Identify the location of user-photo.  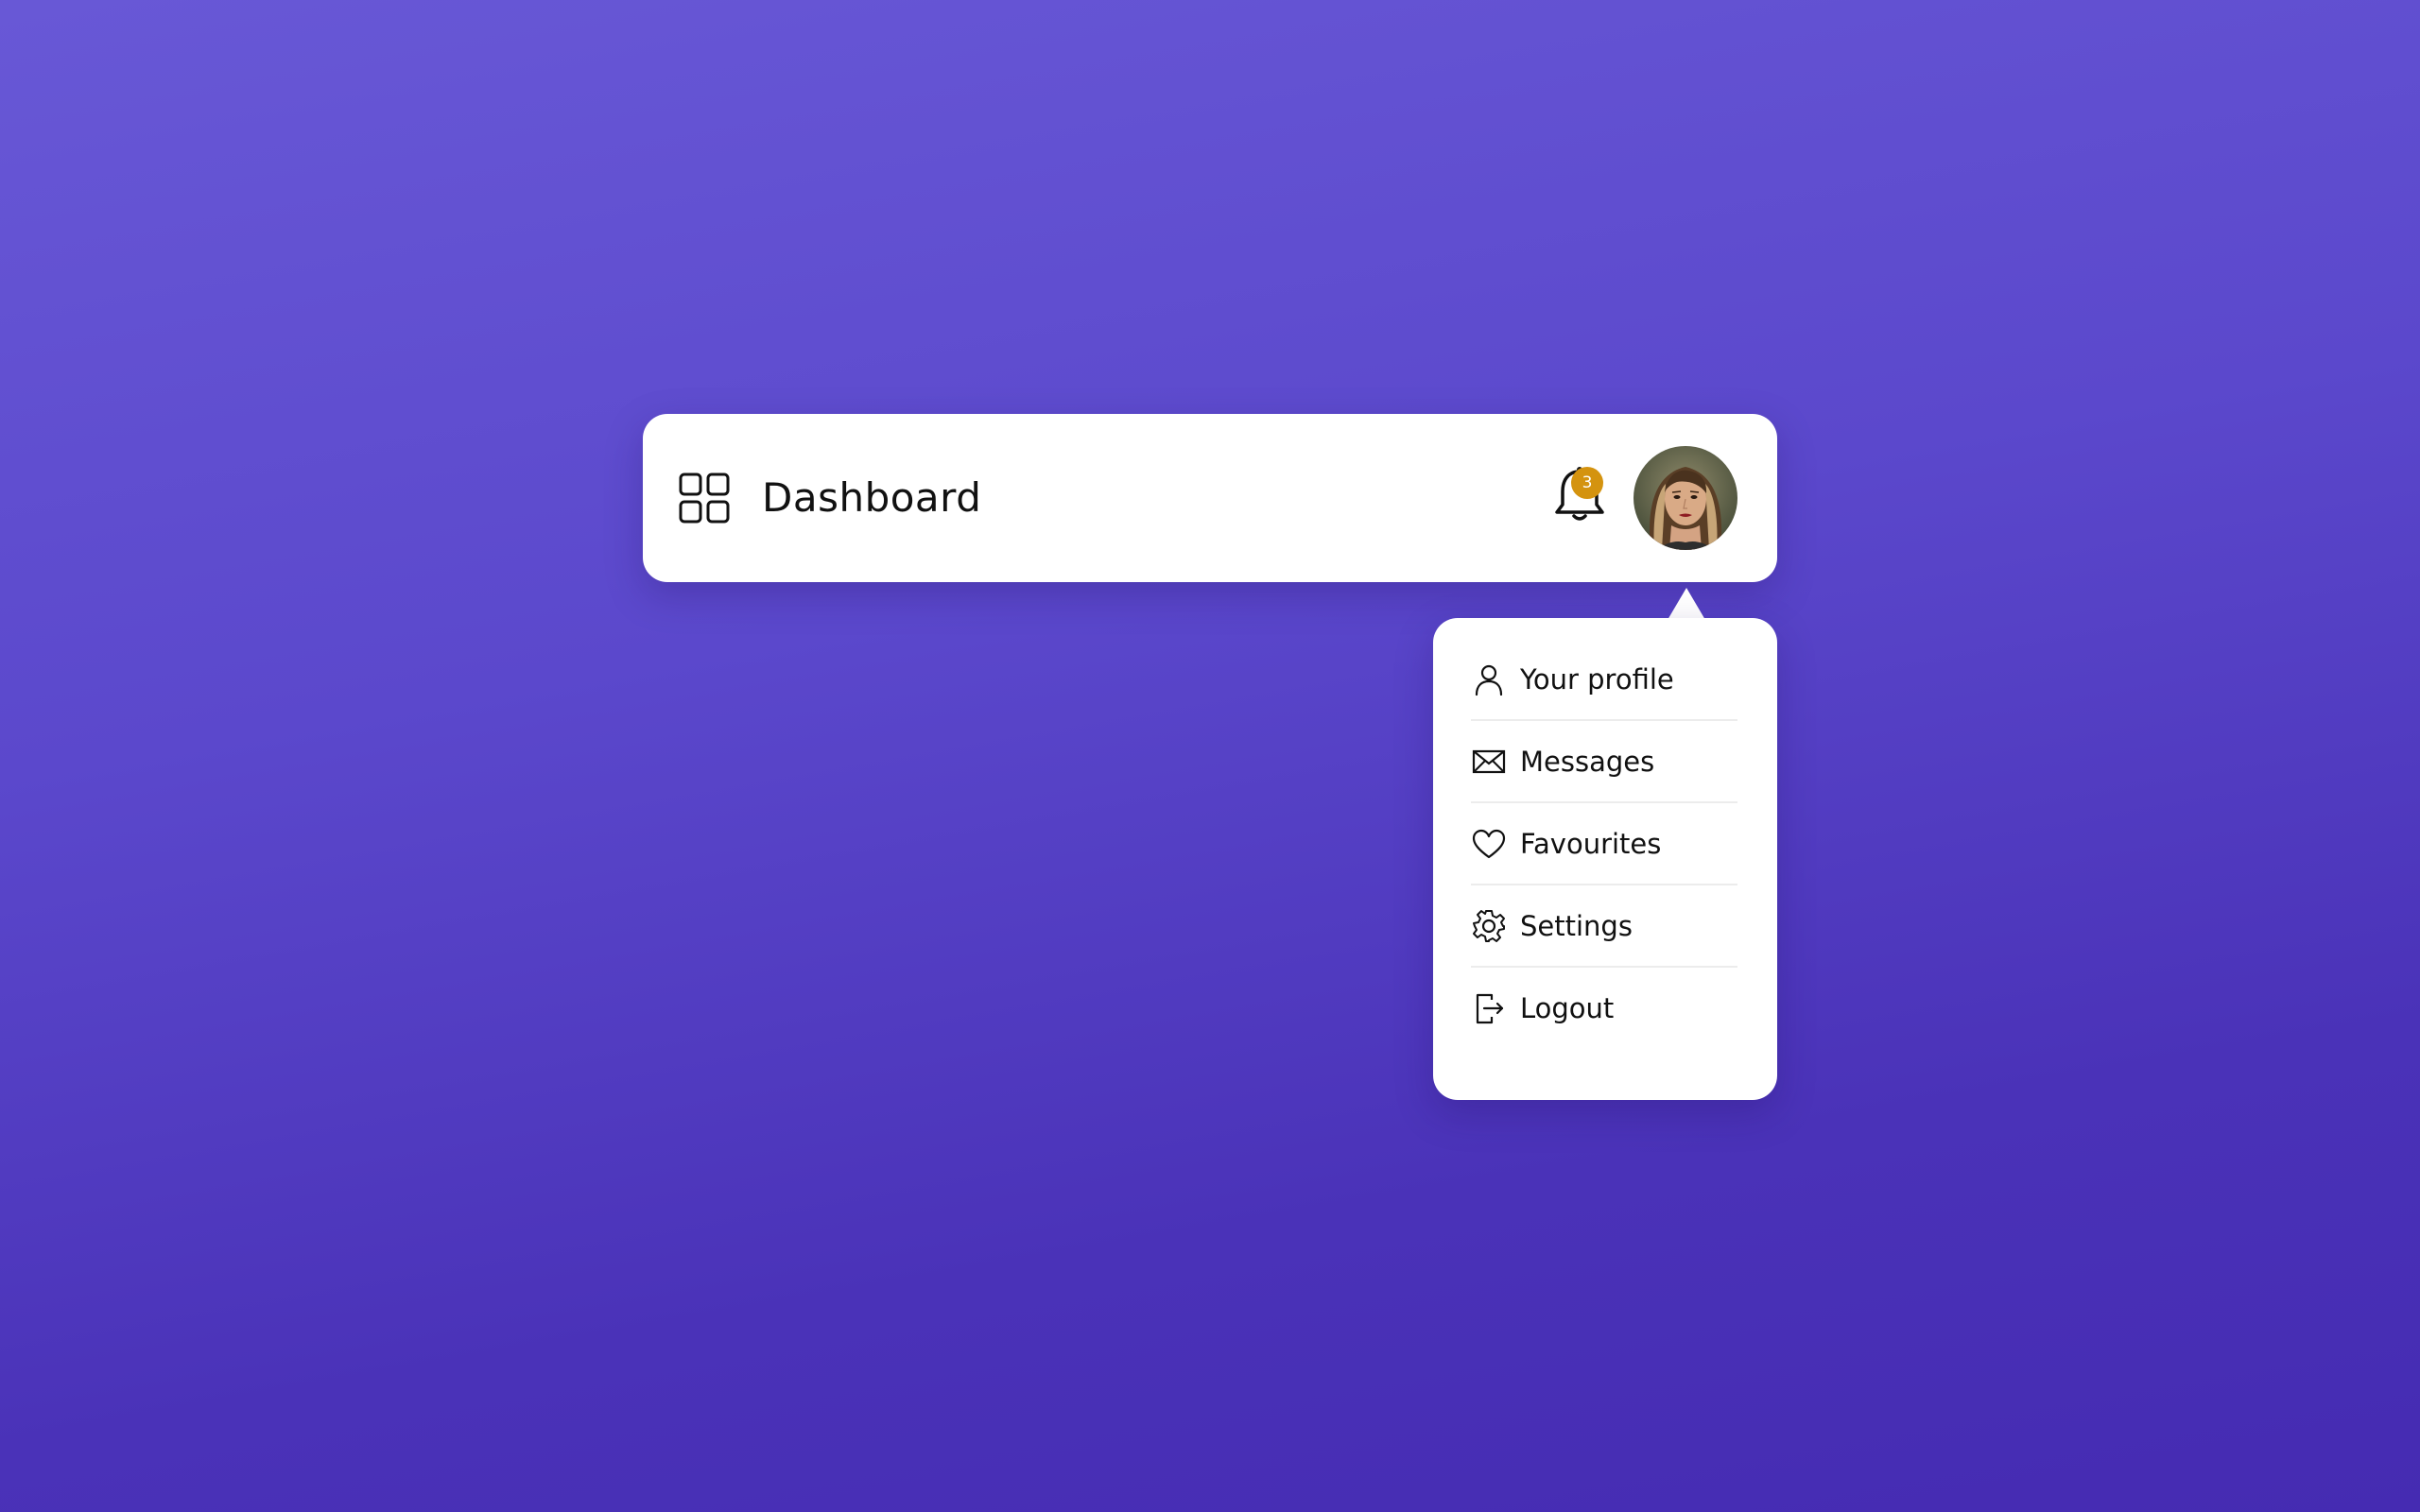
(1686, 498).